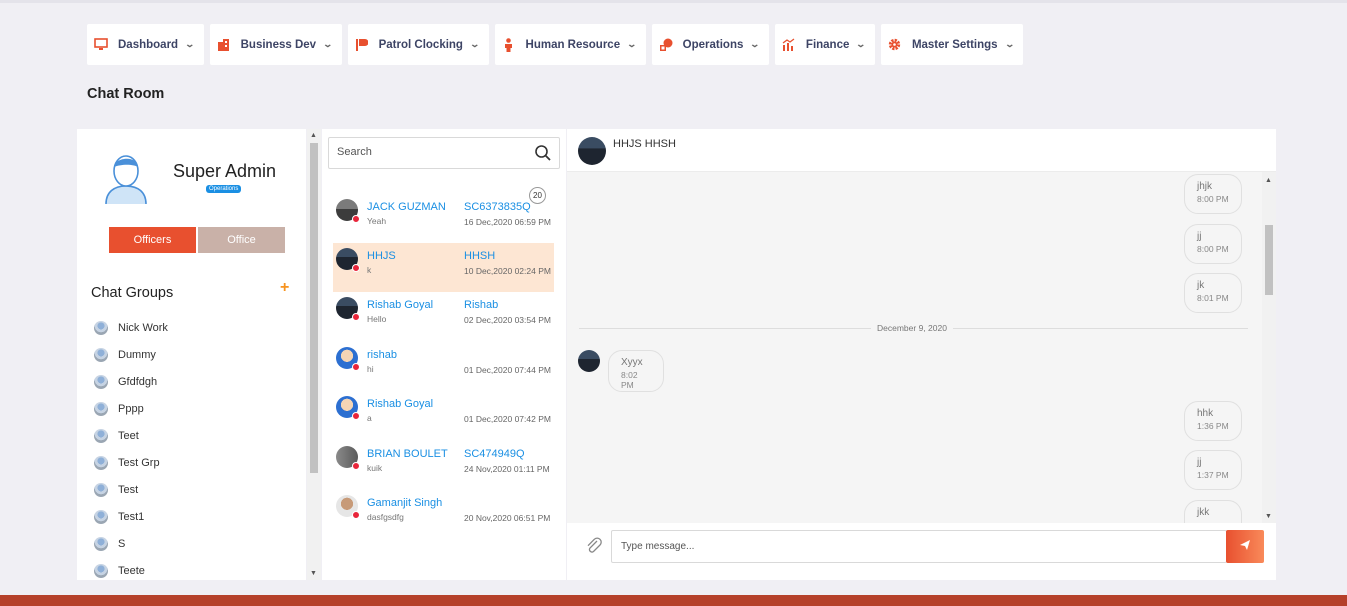 The width and height of the screenshot is (1347, 606). What do you see at coordinates (145, 44) in the screenshot?
I see `nav-dashboard: Dashboard ⌄` at bounding box center [145, 44].